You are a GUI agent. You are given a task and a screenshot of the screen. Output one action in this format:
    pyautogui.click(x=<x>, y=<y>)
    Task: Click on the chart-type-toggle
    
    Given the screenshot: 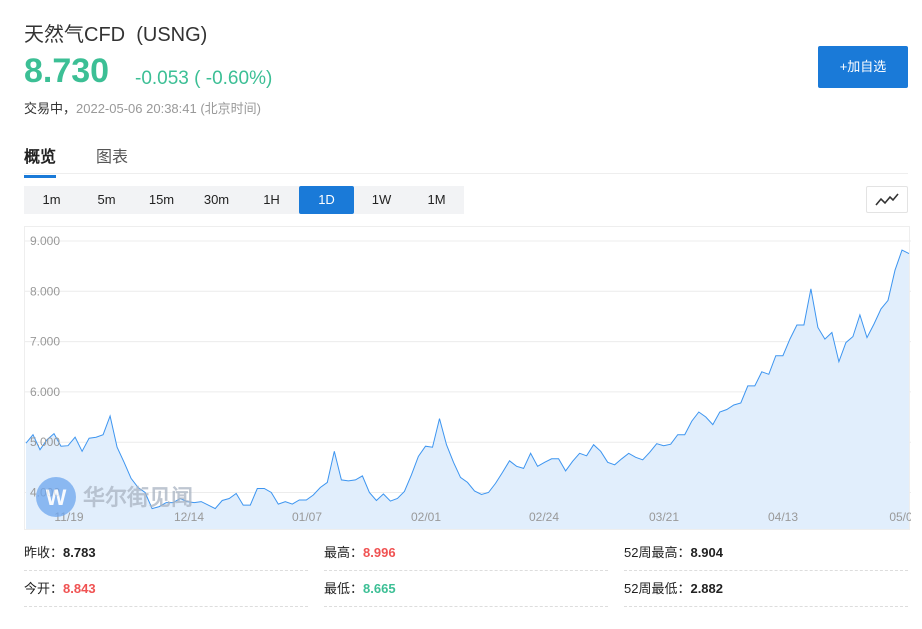 What is the action you would take?
    pyautogui.click(x=887, y=199)
    